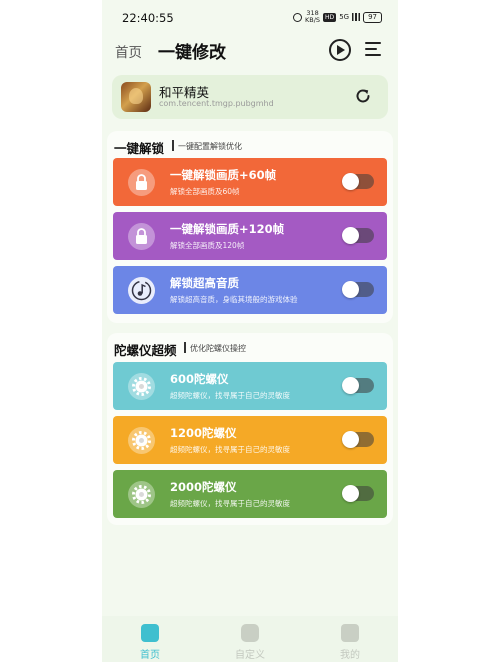  I want to click on feature-title: 600陀螺仪, so click(199, 379).